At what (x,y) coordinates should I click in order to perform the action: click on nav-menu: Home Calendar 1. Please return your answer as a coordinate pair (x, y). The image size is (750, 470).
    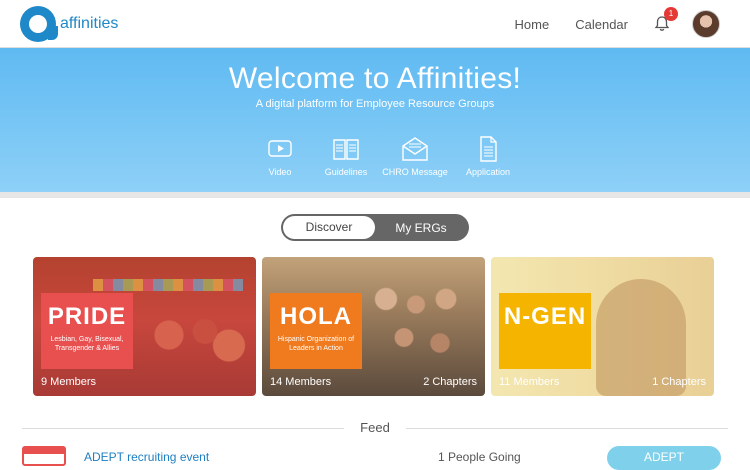
    Looking at the image, I should click on (632, 24).